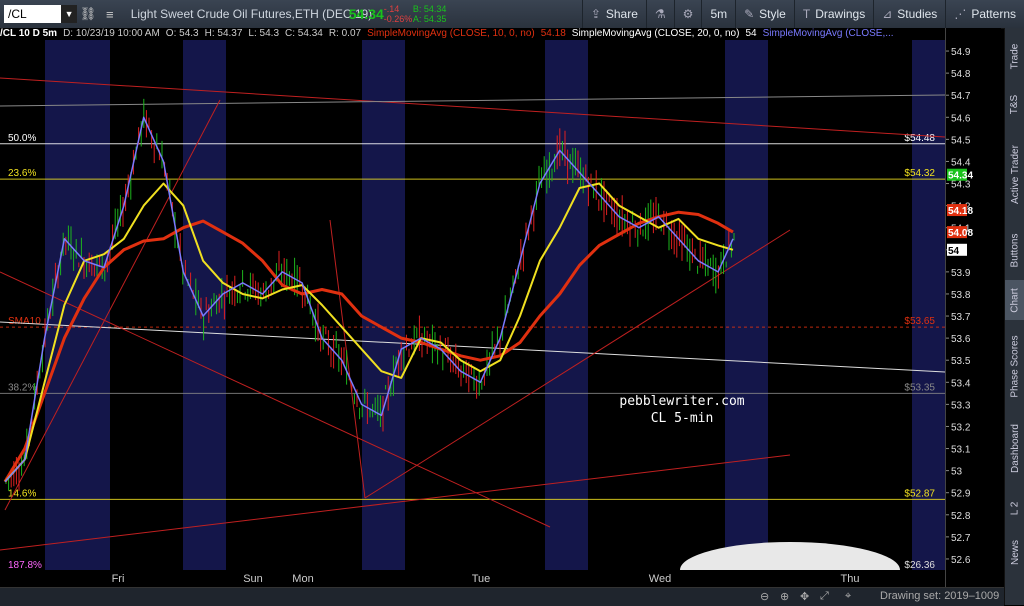 This screenshot has width=1024, height=606. I want to click on side-tab-label: L 2, so click(1015, 508).